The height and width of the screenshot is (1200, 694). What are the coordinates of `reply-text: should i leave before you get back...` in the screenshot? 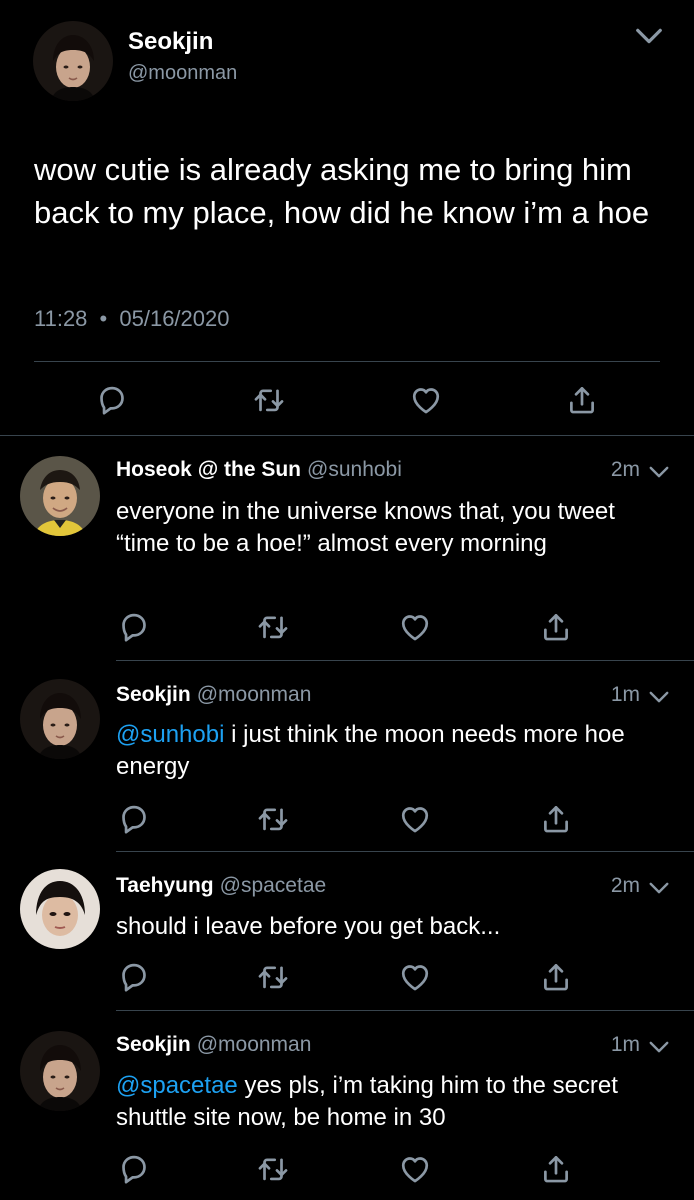 It's located at (308, 926).